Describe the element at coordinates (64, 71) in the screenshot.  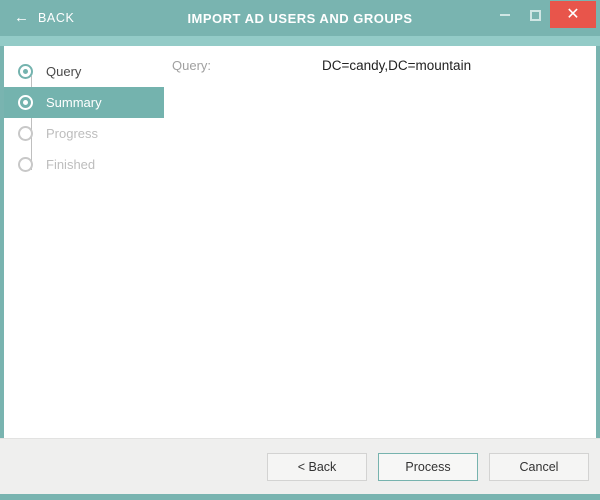
I see `sidebar-item-label: Query` at that location.